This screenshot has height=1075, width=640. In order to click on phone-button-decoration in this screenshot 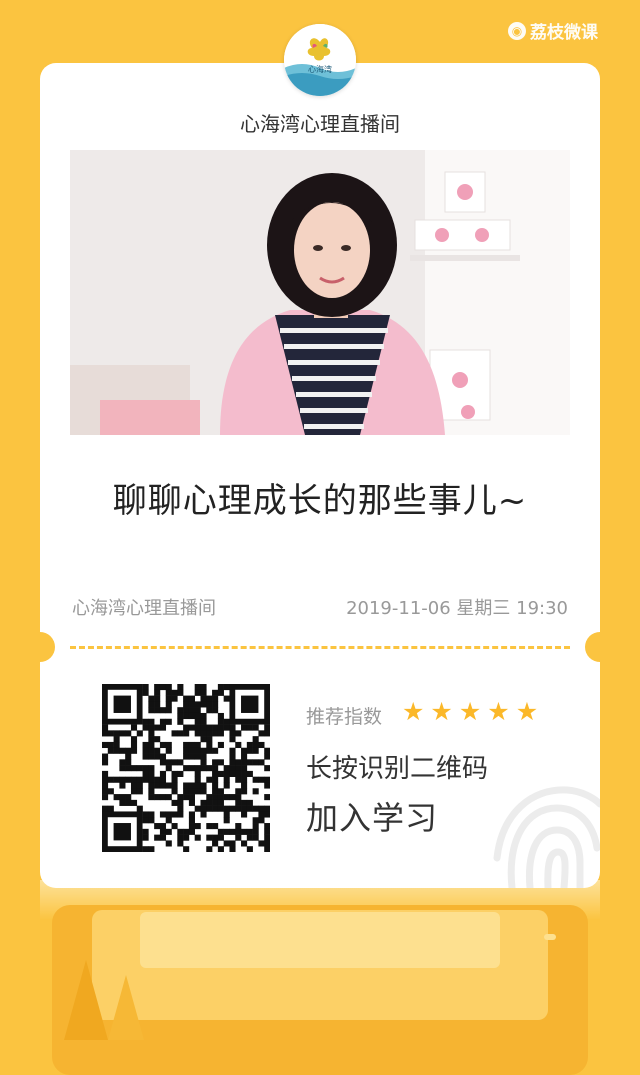, I will do `click(550, 937)`.